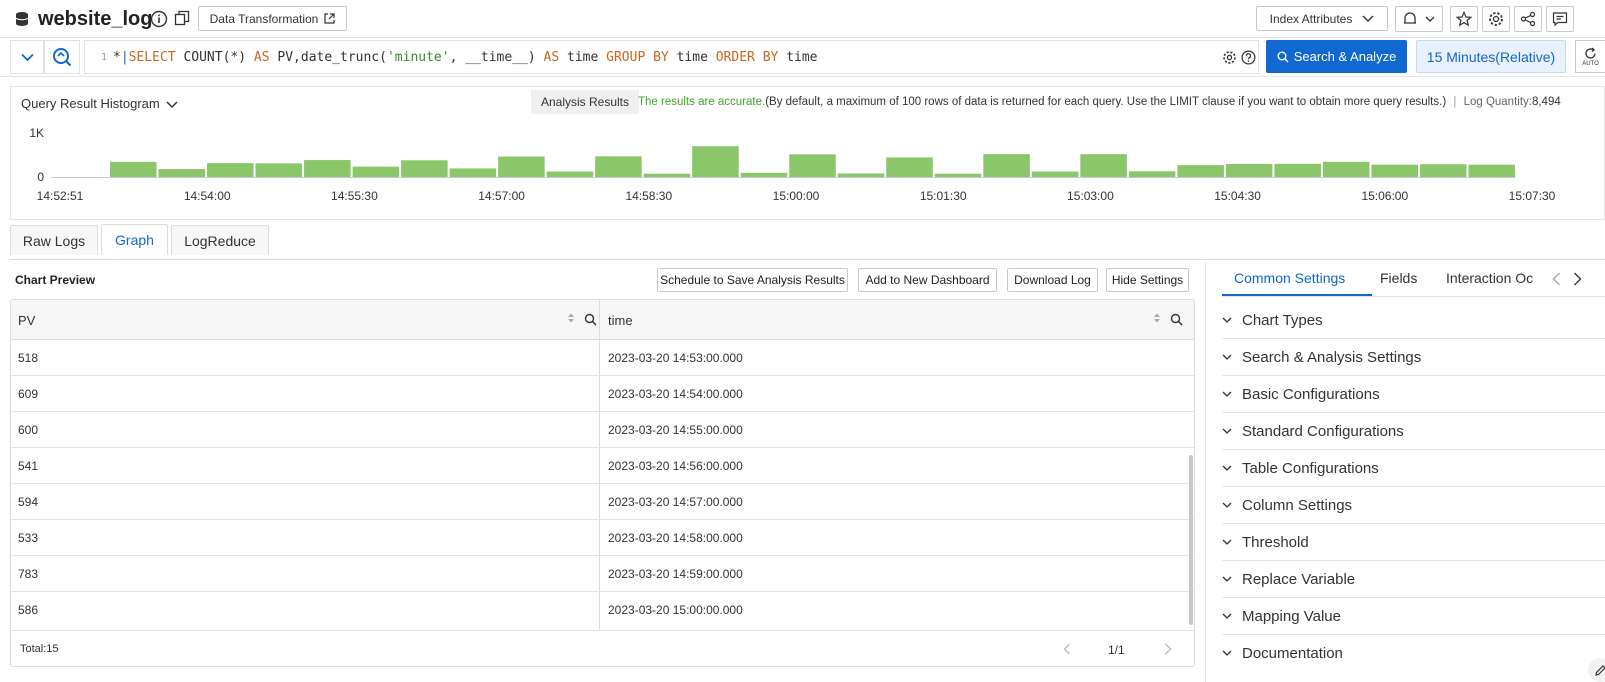  I want to click on info-icon, so click(159, 19).